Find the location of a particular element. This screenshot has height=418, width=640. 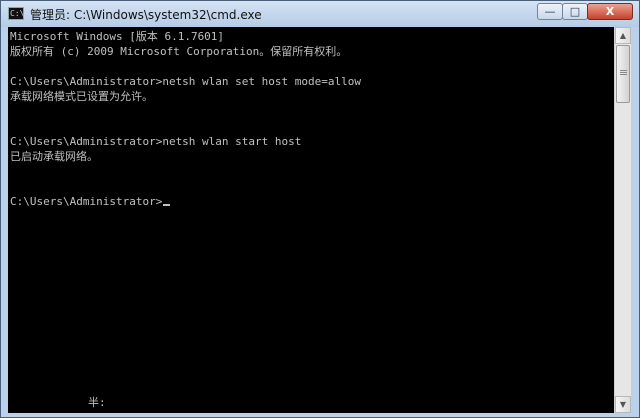

console-line: 已启动承载网络。 is located at coordinates (54, 156).